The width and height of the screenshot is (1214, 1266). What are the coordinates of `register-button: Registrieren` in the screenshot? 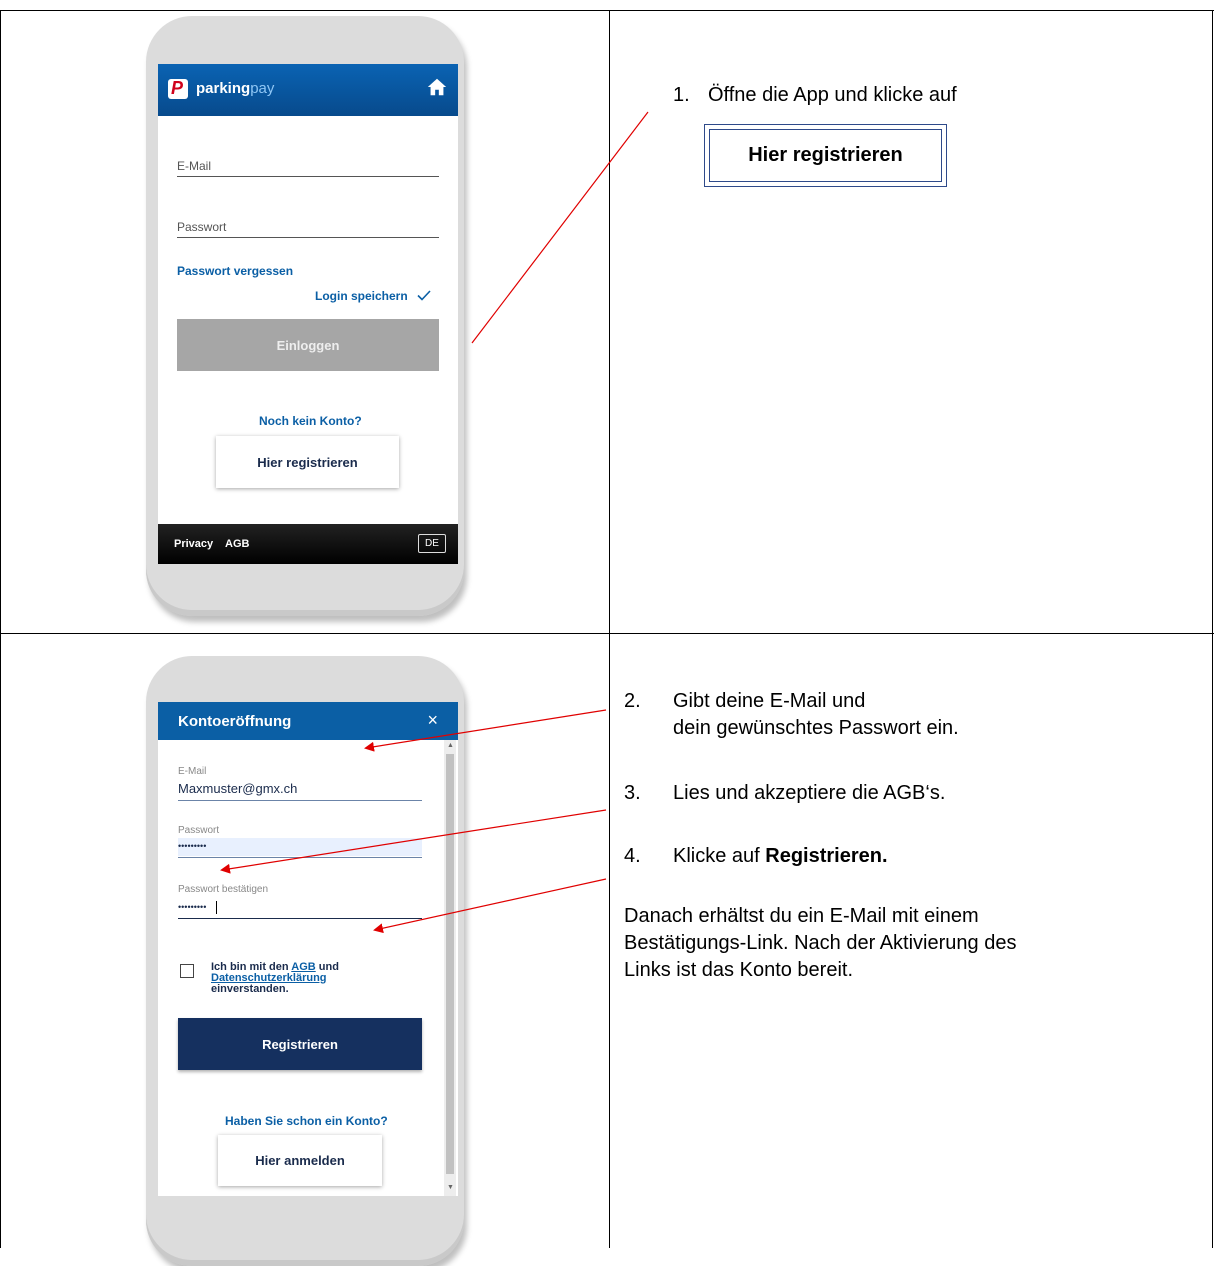 It's located at (300, 1044).